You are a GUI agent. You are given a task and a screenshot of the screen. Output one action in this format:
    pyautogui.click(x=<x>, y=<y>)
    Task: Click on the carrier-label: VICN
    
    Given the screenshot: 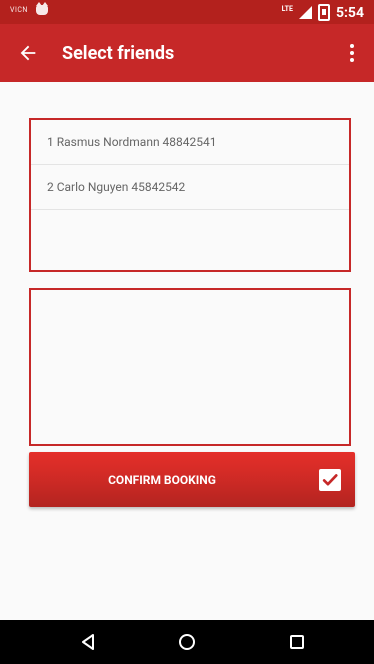 What is the action you would take?
    pyautogui.click(x=19, y=10)
    